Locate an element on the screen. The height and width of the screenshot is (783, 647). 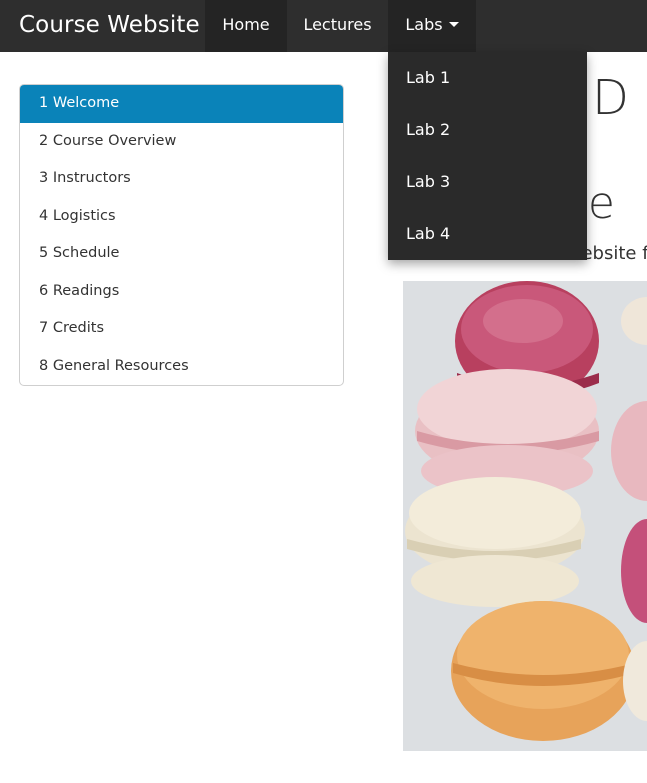
nav-labs-label: Labs is located at coordinates (424, 24).